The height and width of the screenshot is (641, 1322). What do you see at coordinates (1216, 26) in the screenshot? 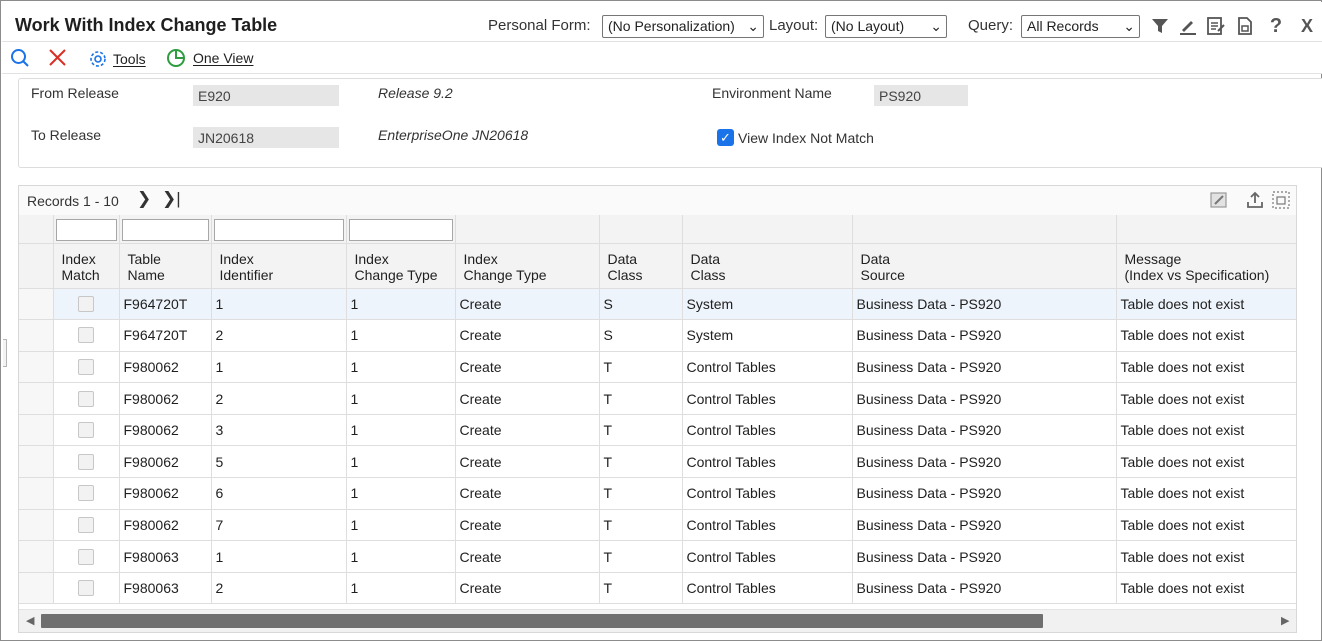
I see `notes-icon` at bounding box center [1216, 26].